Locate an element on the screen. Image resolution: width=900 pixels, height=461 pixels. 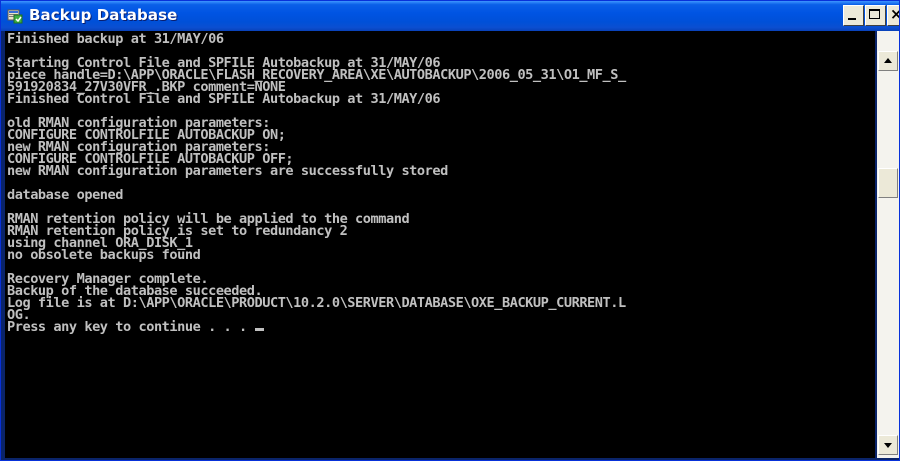
close-button: × is located at coordinates (893, 15).